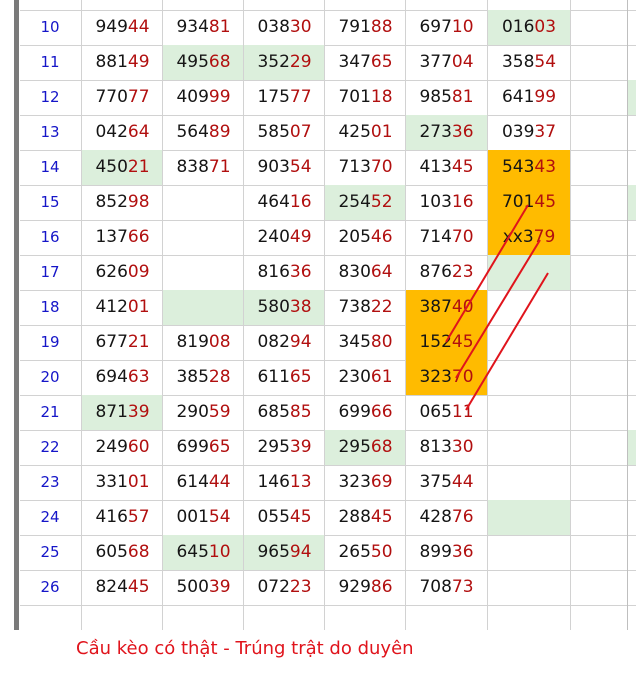 The width and height of the screenshot is (636, 680). Describe the element at coordinates (487, 273) in the screenshot. I see `annotation-line` at that location.